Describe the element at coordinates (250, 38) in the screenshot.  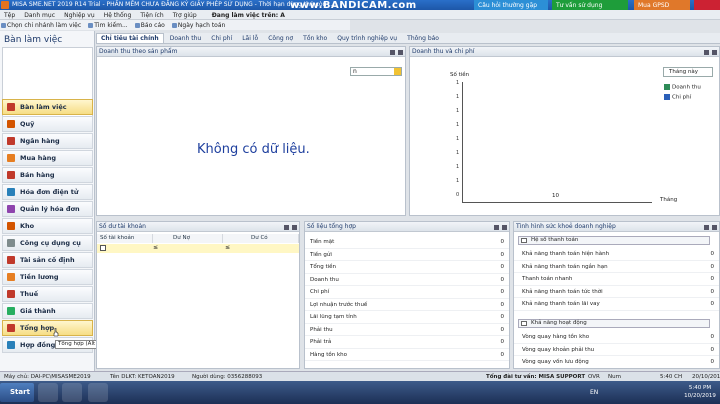
I see `tab-profit-loss: Lãi lỗ` at that location.